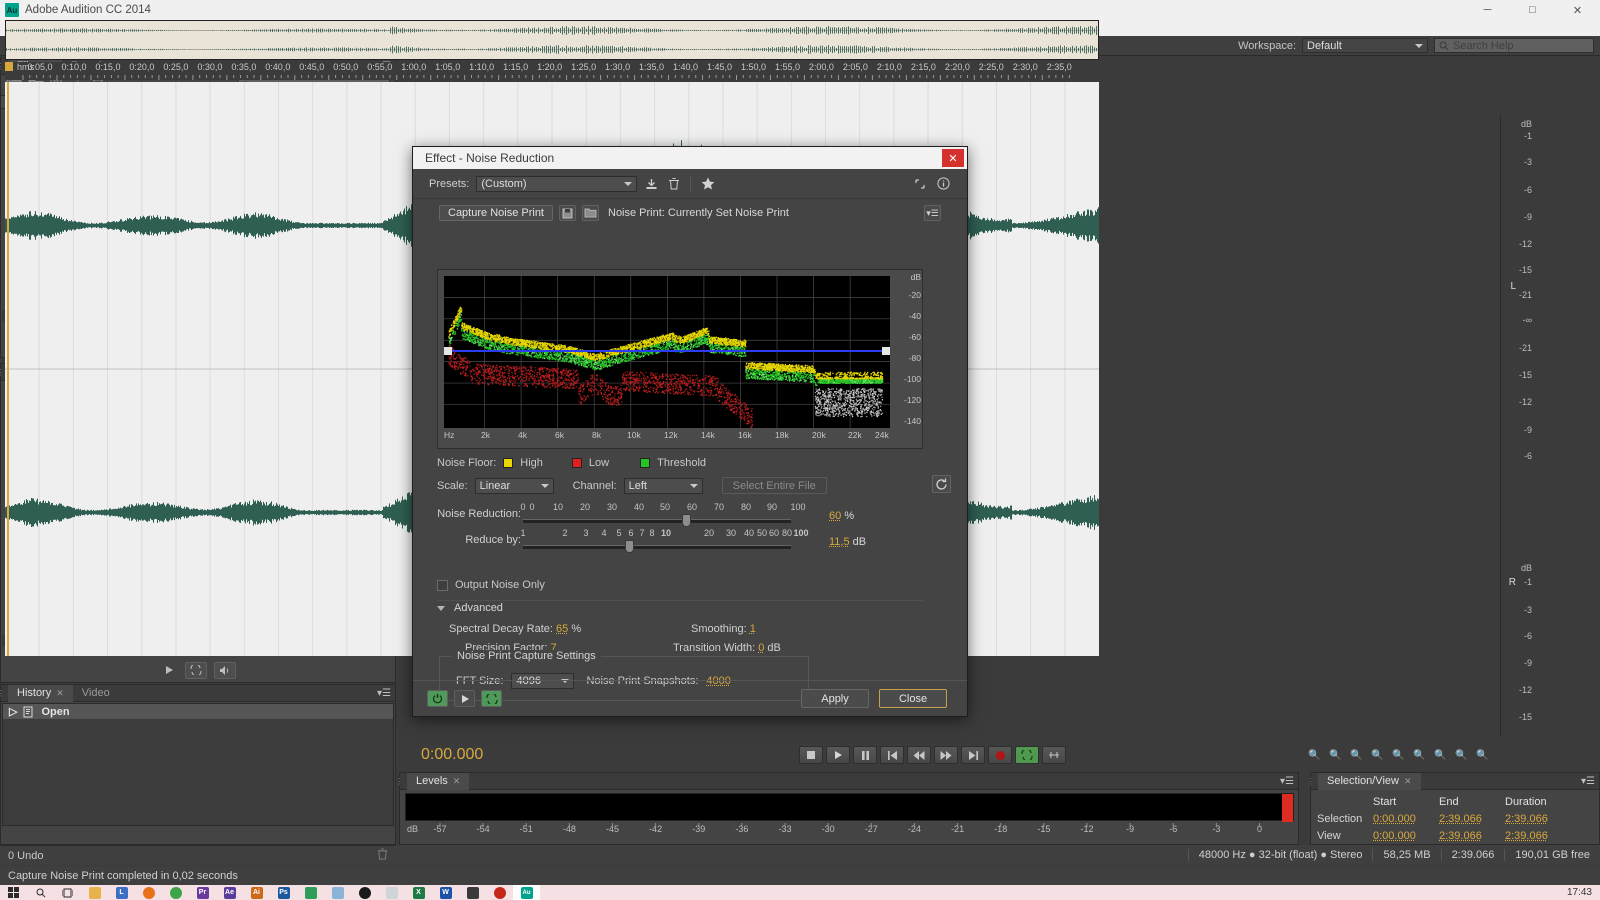 This screenshot has height=900, width=1600. What do you see at coordinates (496, 213) in the screenshot?
I see `capture-noise-print-button: Capture Noise Print` at bounding box center [496, 213].